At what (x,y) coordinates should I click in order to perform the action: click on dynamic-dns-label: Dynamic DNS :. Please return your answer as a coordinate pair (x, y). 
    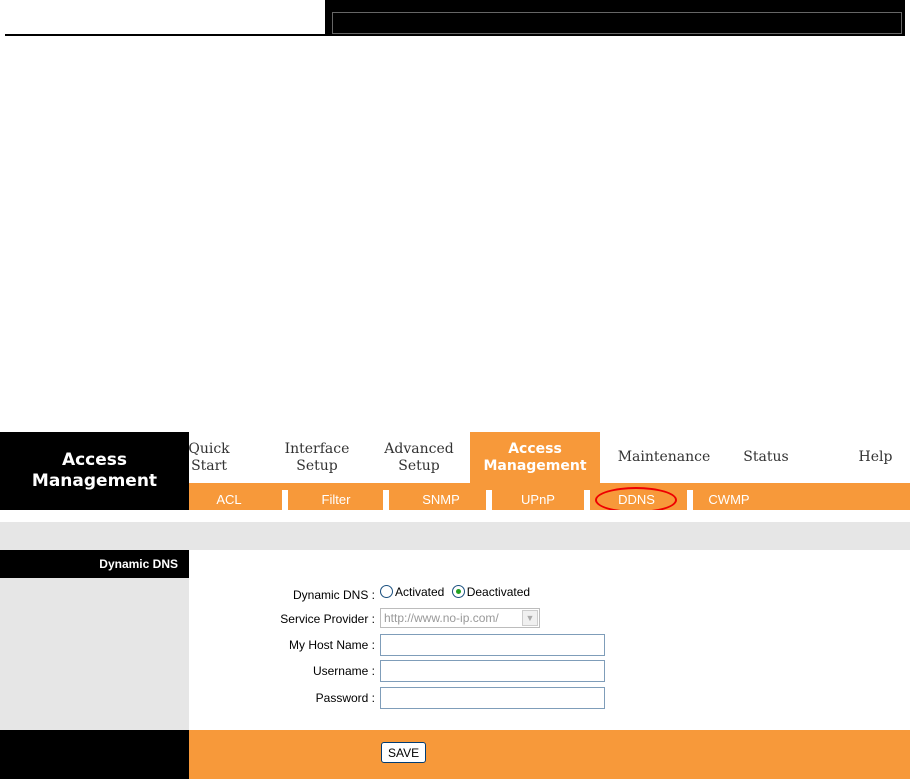
    Looking at the image, I should click on (333, 595).